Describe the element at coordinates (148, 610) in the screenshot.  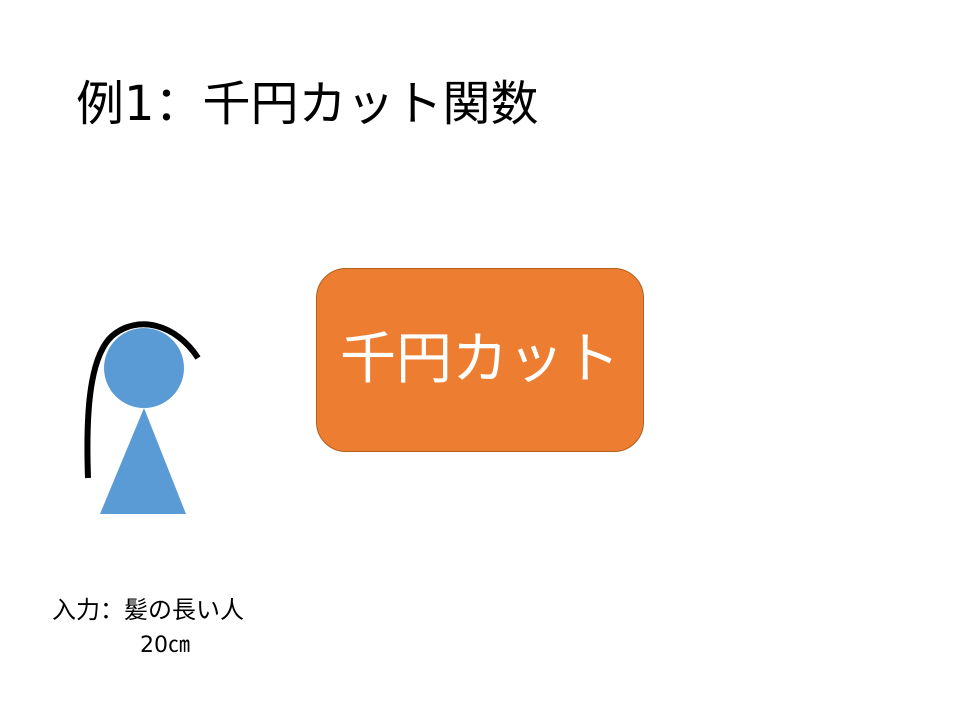
I see `input-label: 入力：髪の長い人` at that location.